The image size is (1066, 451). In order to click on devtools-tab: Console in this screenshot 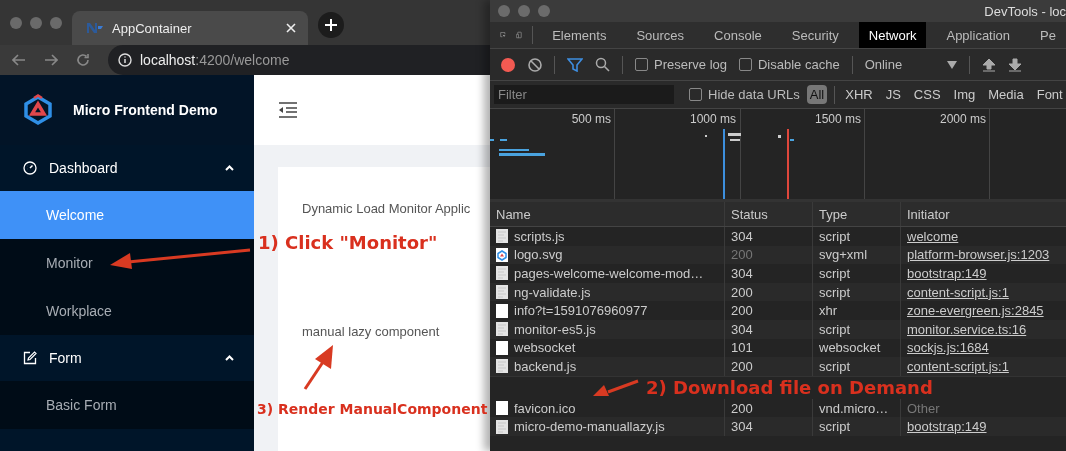, I will do `click(738, 35)`.